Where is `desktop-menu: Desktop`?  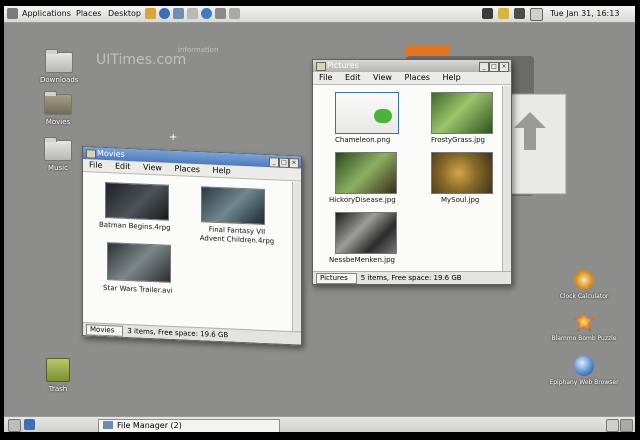 desktop-menu: Desktop is located at coordinates (124, 13).